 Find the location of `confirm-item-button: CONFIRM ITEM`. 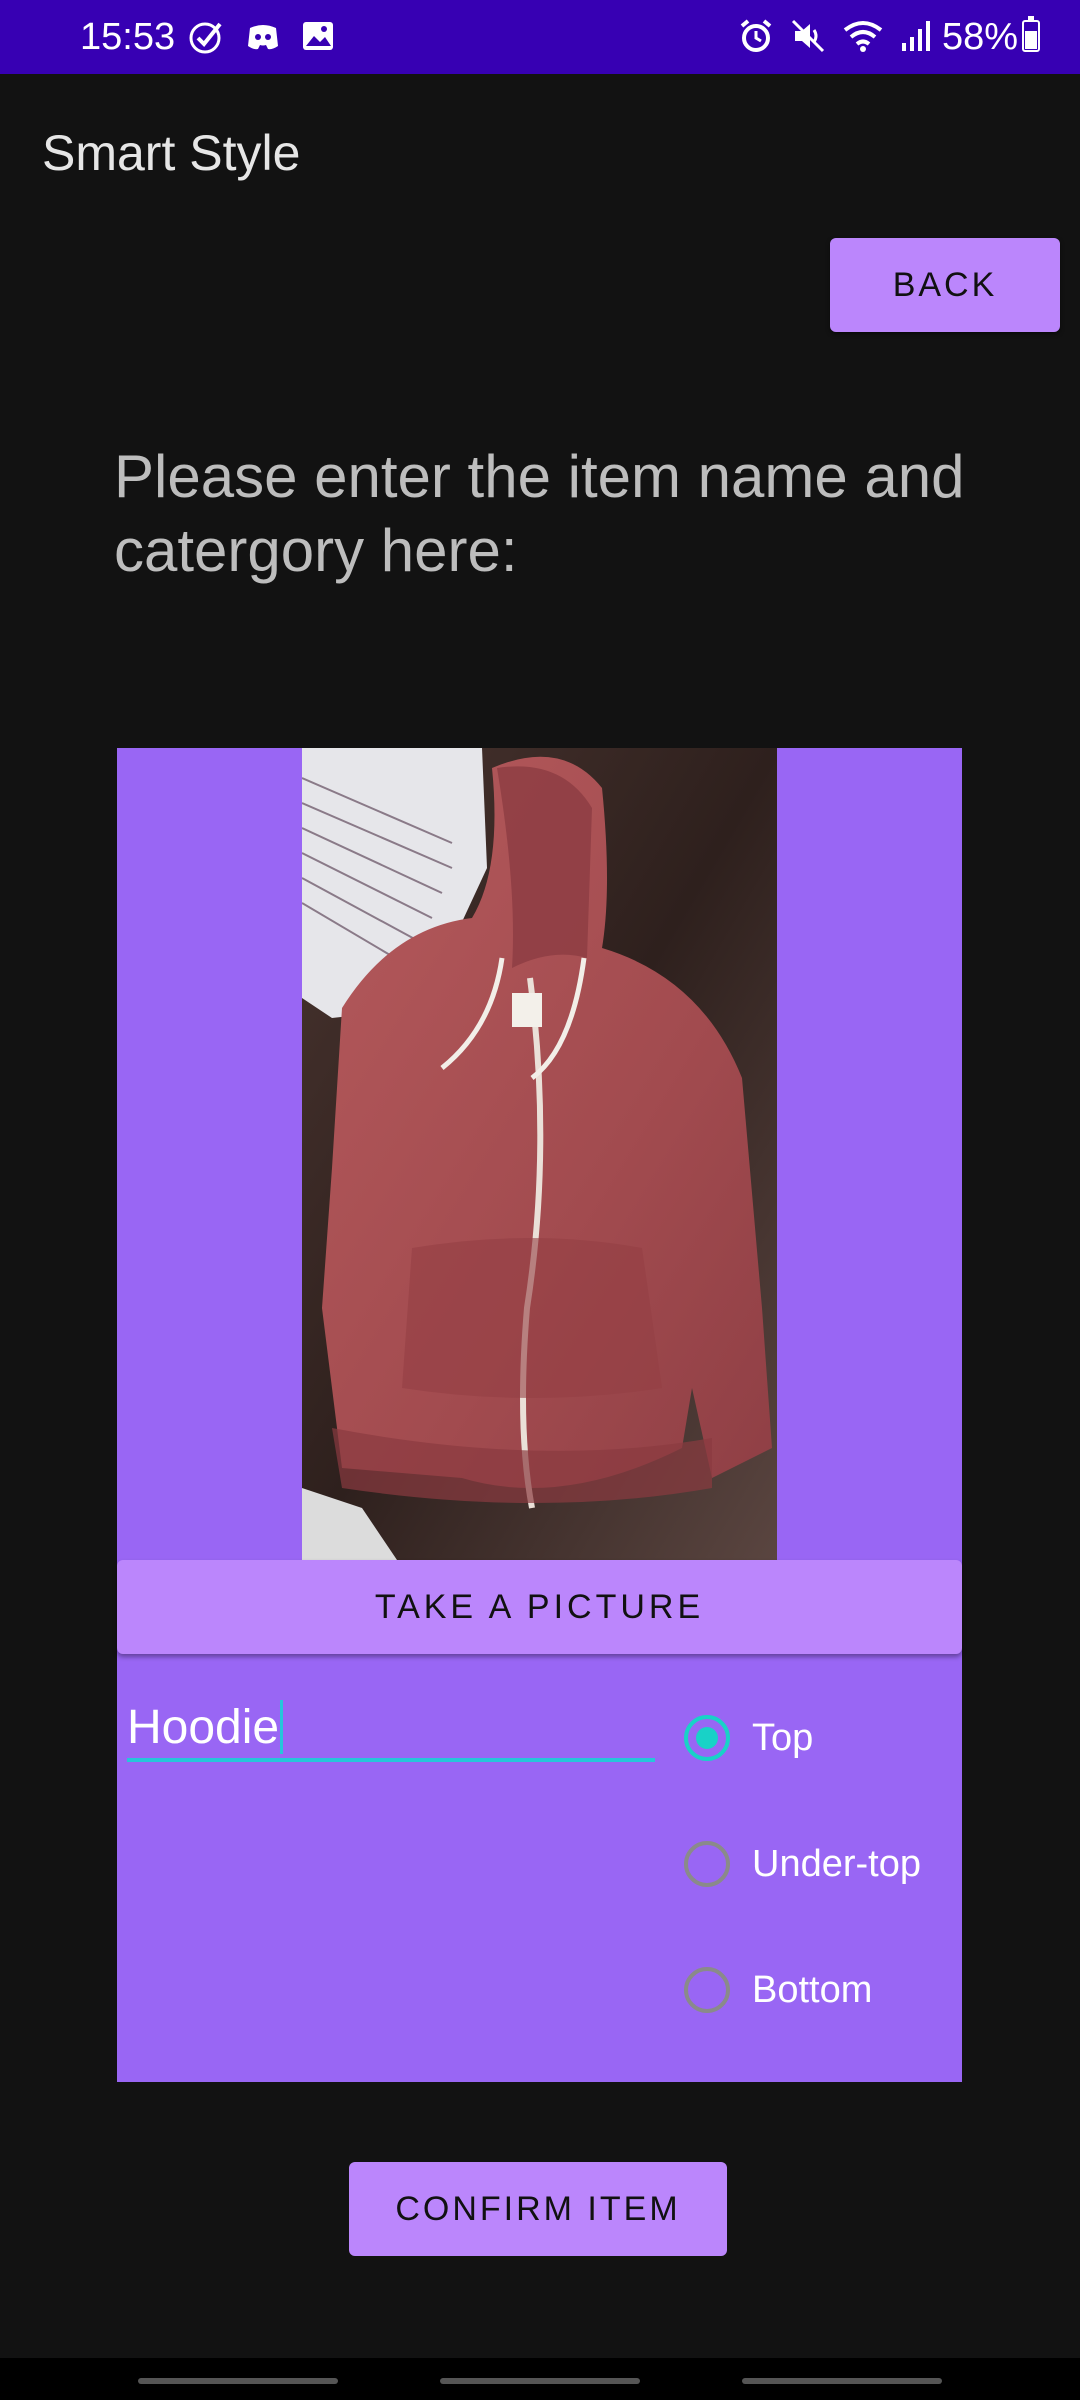

confirm-item-button: CONFIRM ITEM is located at coordinates (538, 2209).